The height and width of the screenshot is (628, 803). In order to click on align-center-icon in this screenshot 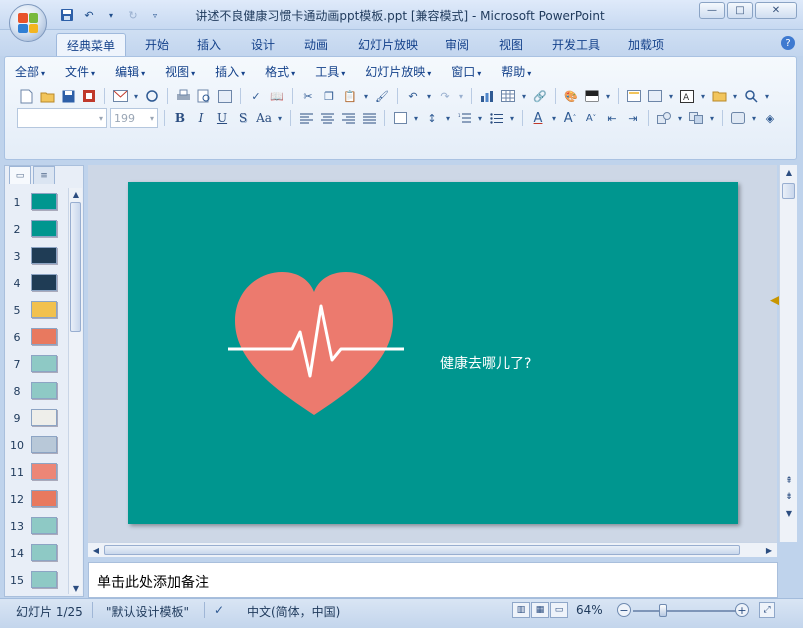, I will do `click(327, 118)`.